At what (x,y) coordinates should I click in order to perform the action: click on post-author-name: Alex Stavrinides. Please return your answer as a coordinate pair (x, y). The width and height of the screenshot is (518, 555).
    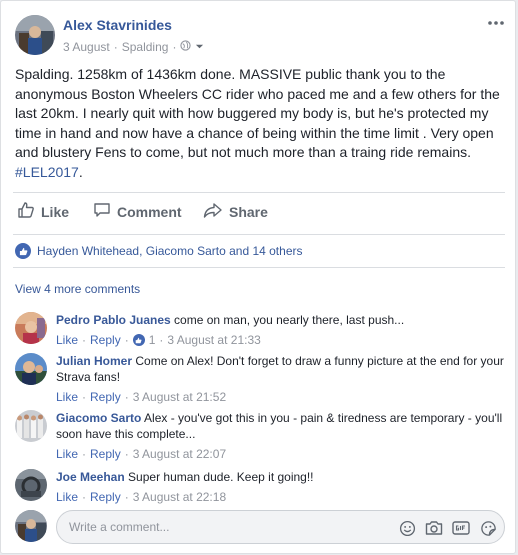
    Looking at the image, I should click on (117, 25).